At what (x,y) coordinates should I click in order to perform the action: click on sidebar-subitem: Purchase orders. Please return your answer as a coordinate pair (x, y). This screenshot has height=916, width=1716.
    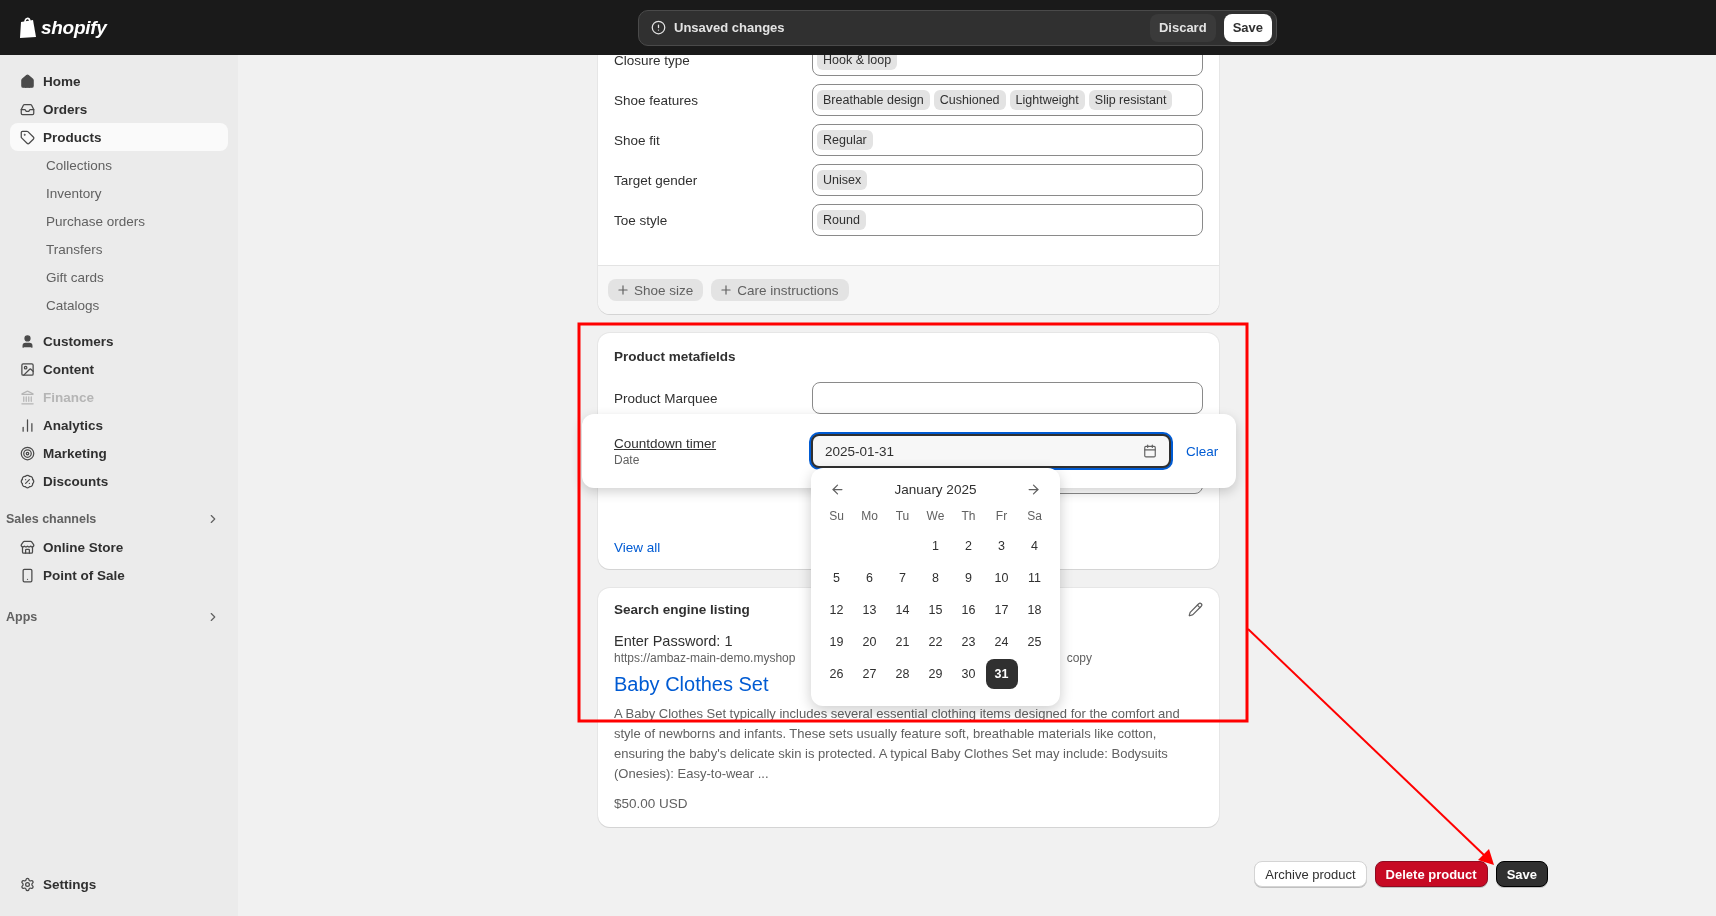
    Looking at the image, I should click on (119, 221).